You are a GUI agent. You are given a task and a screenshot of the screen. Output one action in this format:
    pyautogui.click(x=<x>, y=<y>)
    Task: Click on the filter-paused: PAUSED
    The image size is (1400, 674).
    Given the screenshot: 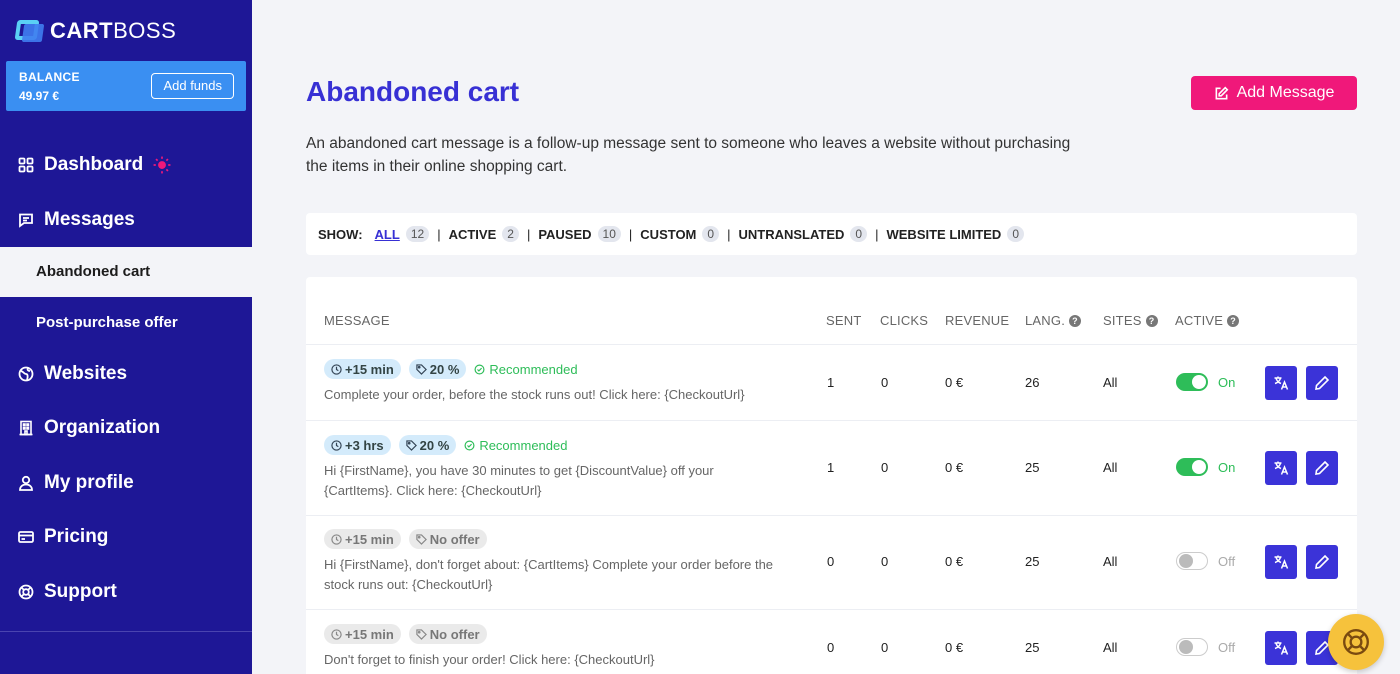 What is the action you would take?
    pyautogui.click(x=564, y=234)
    